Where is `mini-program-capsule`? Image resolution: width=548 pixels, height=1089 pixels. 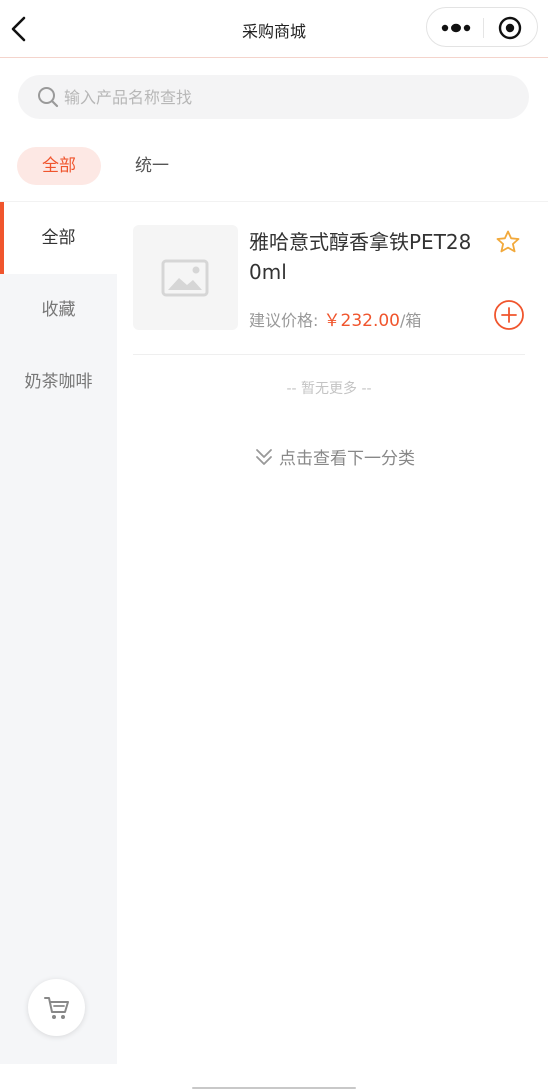 mini-program-capsule is located at coordinates (482, 27).